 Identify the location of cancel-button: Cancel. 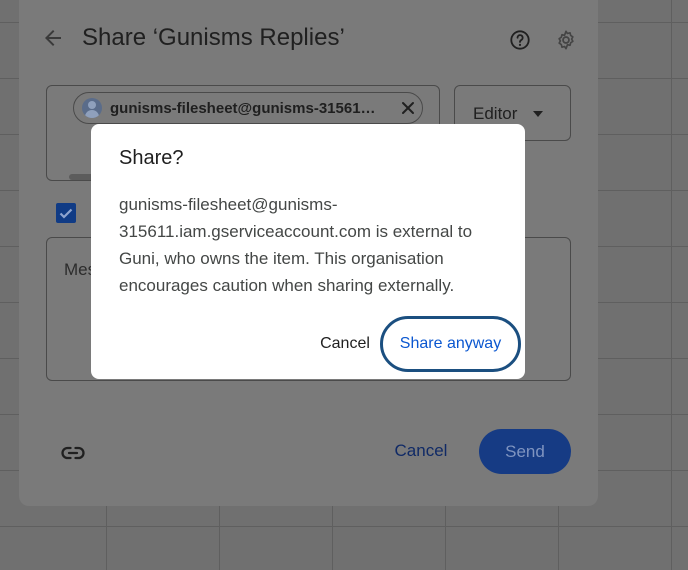
(421, 451).